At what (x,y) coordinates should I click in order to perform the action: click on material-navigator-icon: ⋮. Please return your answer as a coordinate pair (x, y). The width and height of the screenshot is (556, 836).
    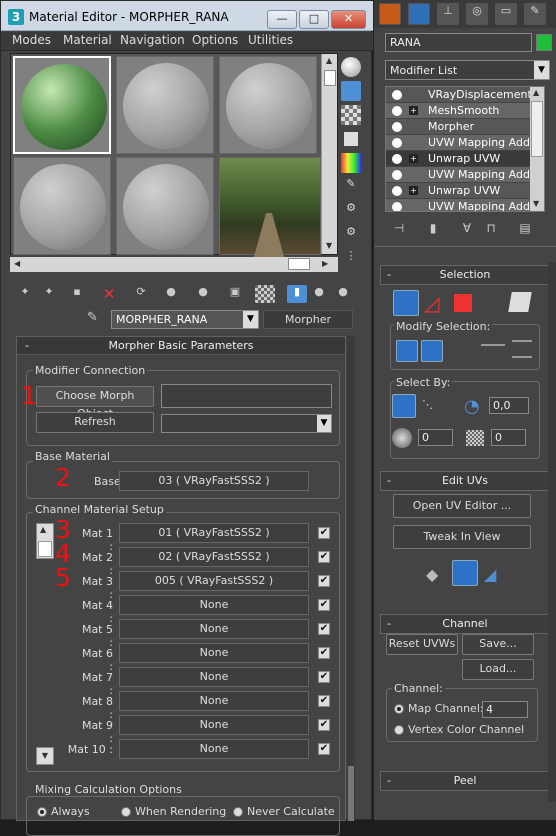
    Looking at the image, I should click on (351, 259).